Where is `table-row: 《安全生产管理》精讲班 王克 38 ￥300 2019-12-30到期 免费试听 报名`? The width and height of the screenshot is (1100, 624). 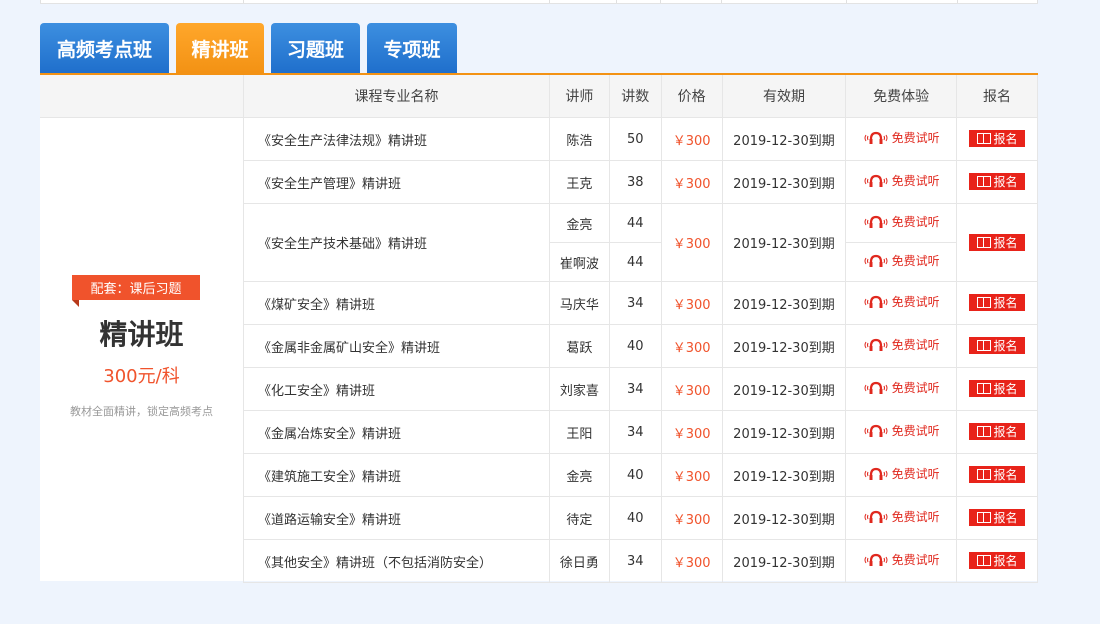
table-row: 《安全生产管理》精讲班 王克 38 ￥300 2019-12-30到期 免费试听 报名 is located at coordinates (640, 182).